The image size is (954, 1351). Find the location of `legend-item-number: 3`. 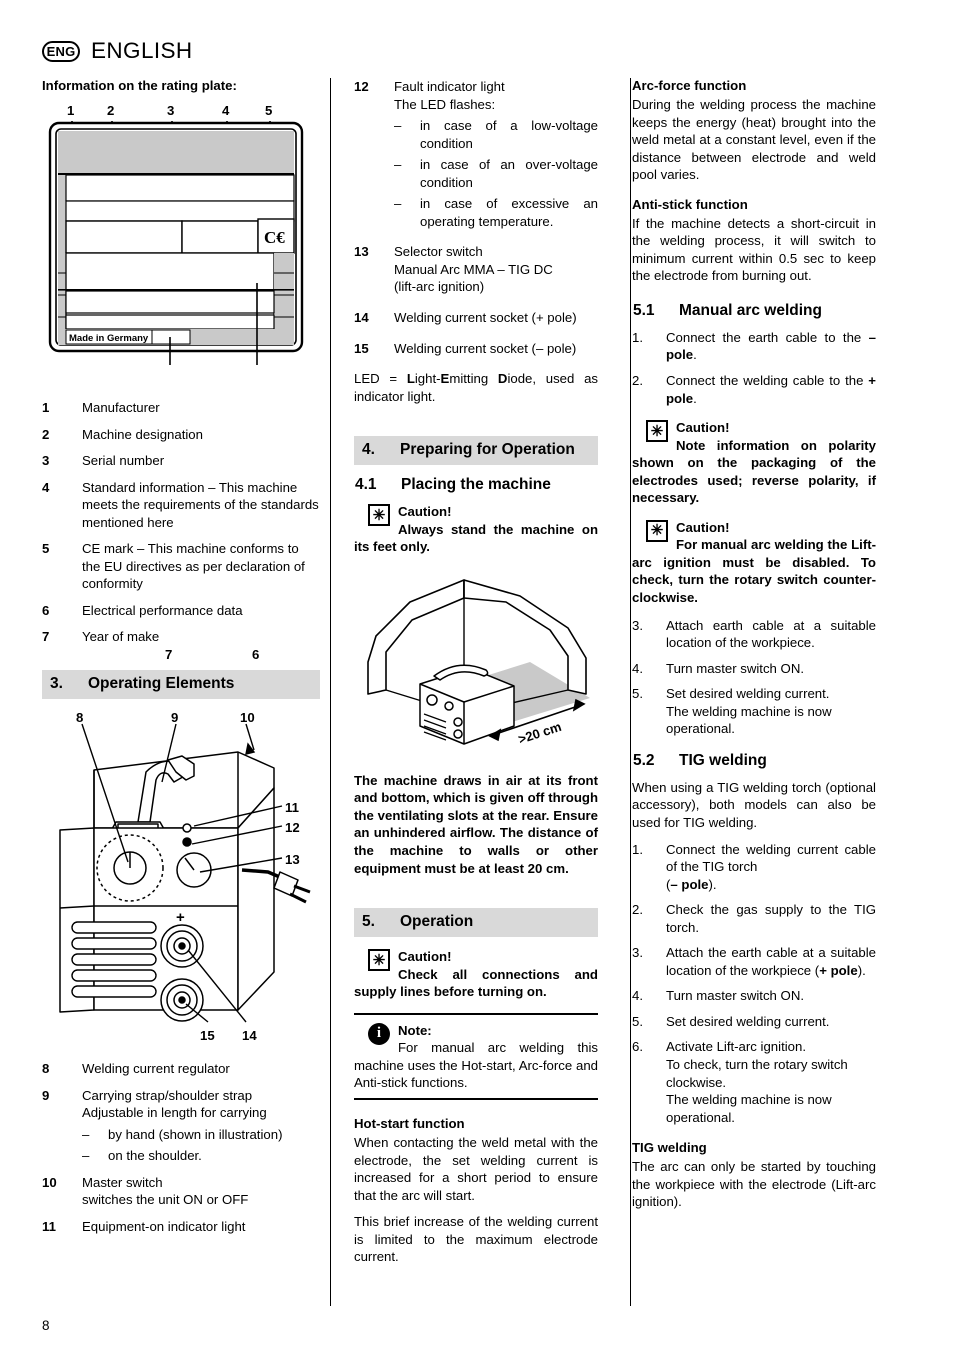

legend-item-number: 3 is located at coordinates (46, 461).